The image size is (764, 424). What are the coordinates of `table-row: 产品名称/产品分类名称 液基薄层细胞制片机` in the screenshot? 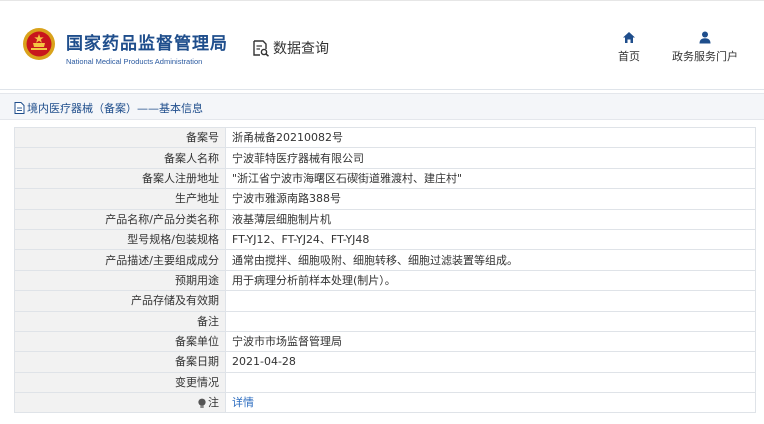 It's located at (385, 219).